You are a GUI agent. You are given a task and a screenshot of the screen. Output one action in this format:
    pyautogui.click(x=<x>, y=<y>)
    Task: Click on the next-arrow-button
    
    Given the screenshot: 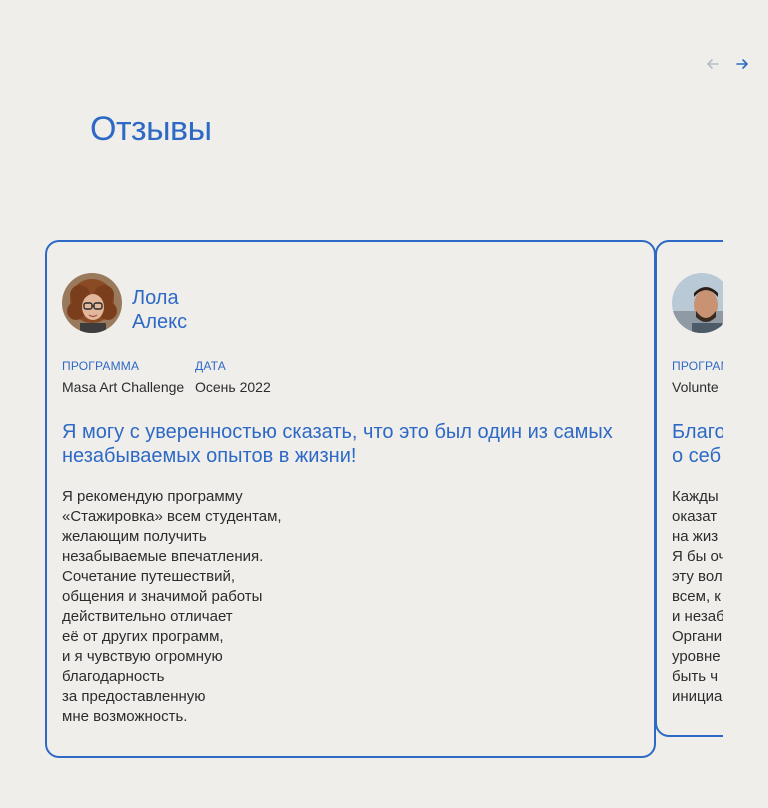 What is the action you would take?
    pyautogui.click(x=742, y=64)
    